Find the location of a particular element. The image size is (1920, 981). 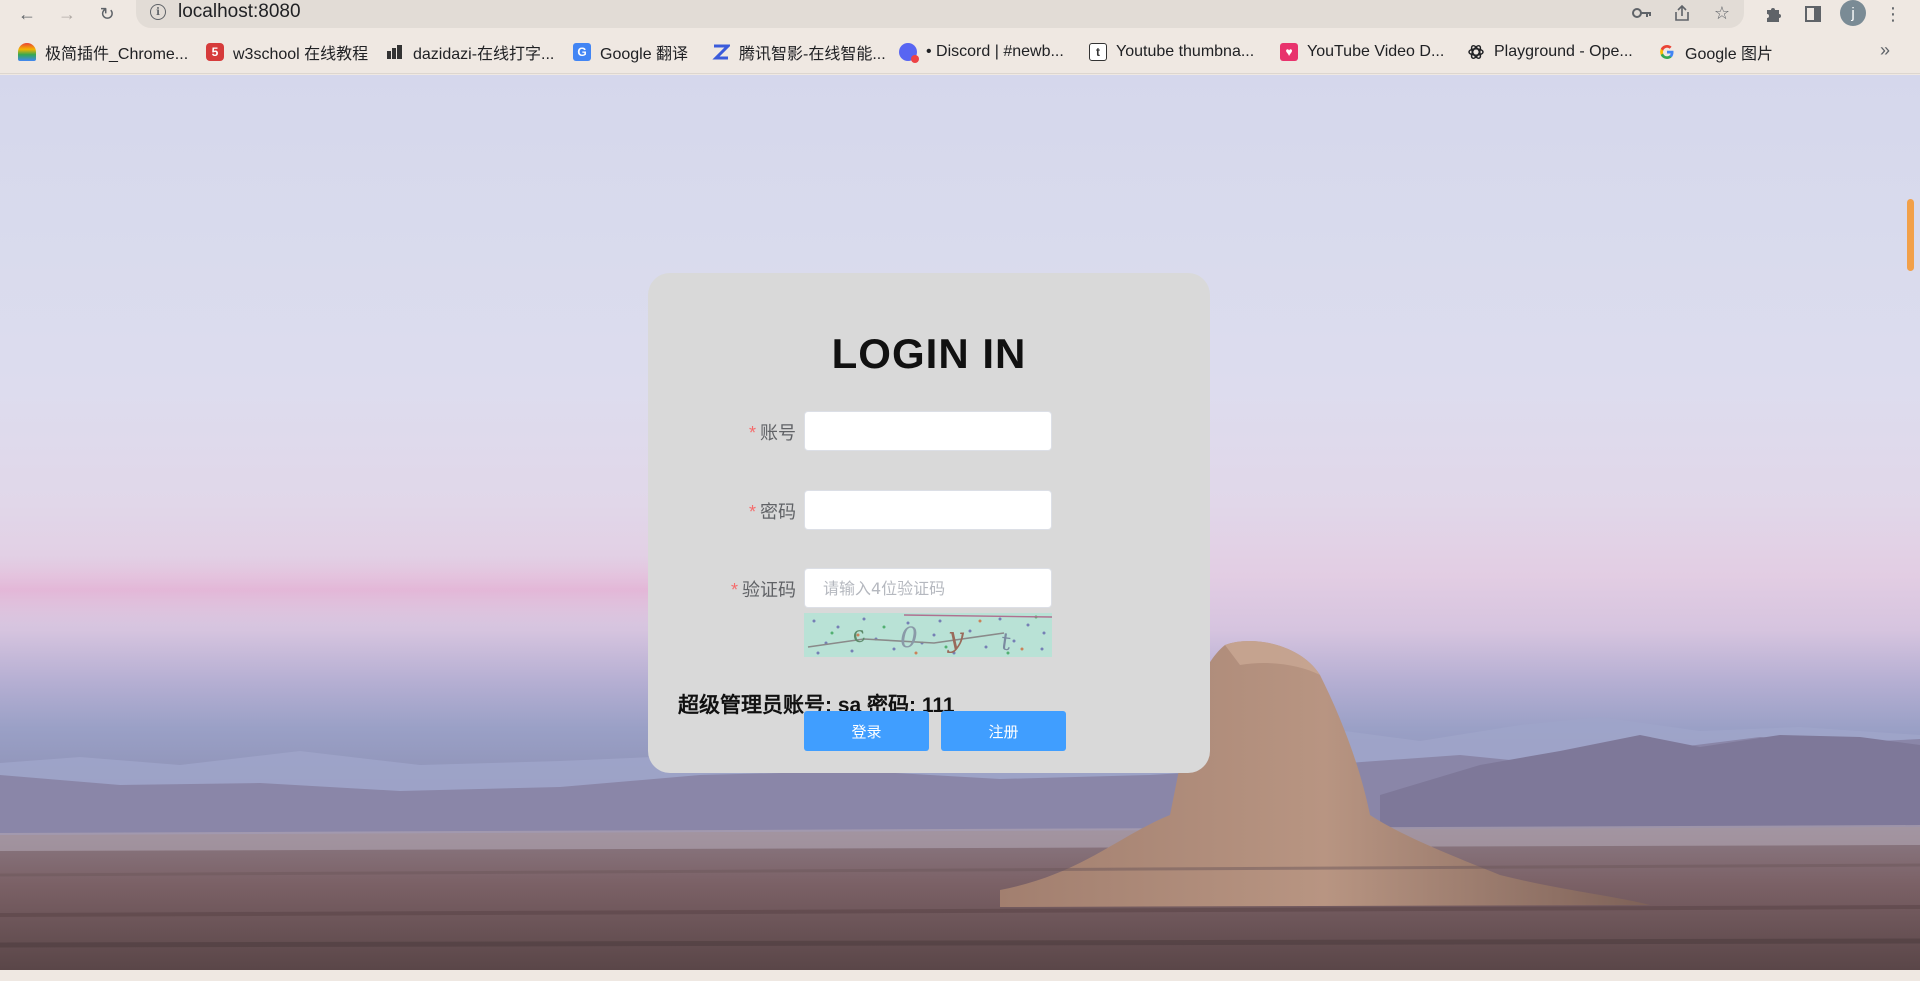

password-row: * 密码 is located at coordinates (929, 510).